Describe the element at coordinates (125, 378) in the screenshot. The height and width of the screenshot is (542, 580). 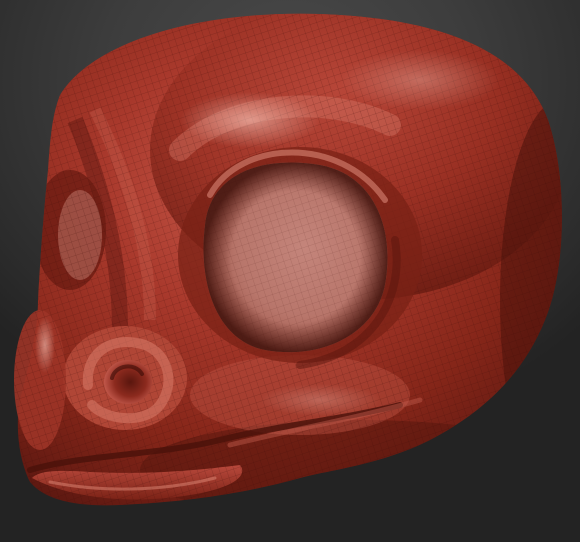
I see `nostril` at that location.